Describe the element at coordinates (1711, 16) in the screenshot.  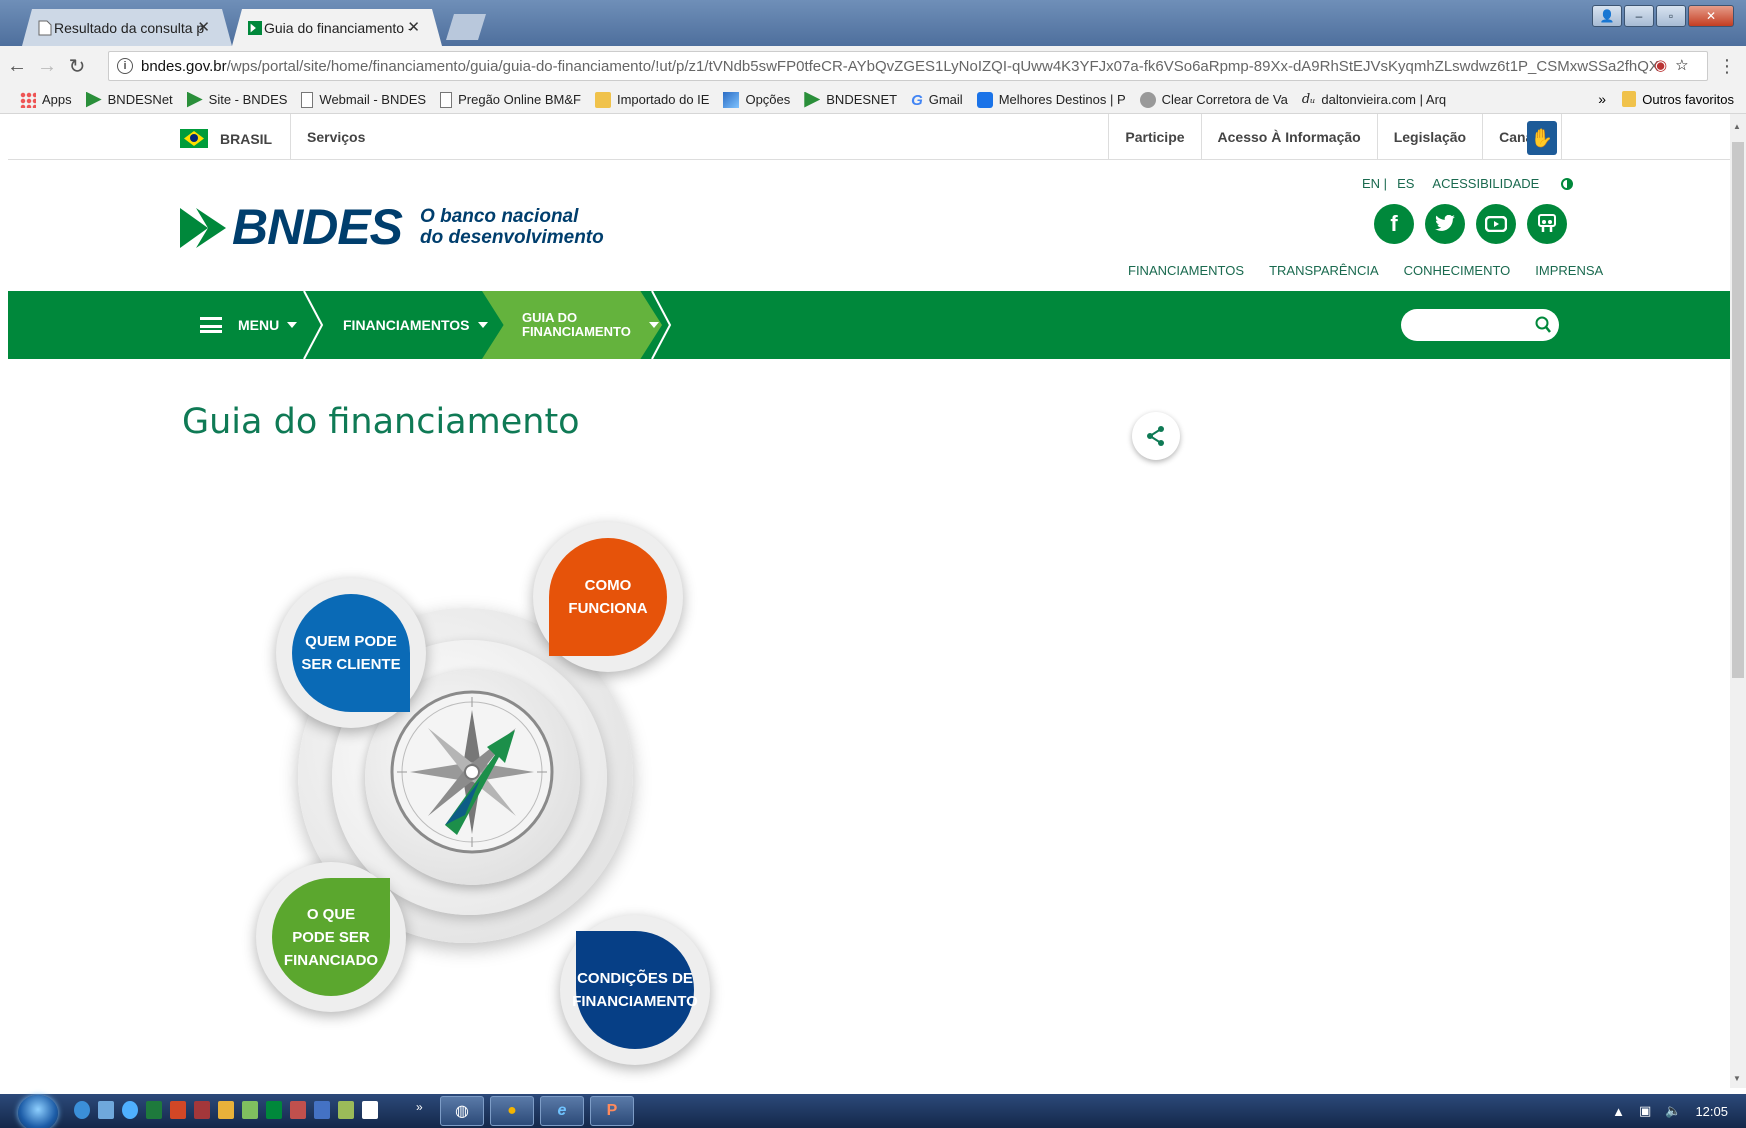
I see `close-button: ✕` at that location.